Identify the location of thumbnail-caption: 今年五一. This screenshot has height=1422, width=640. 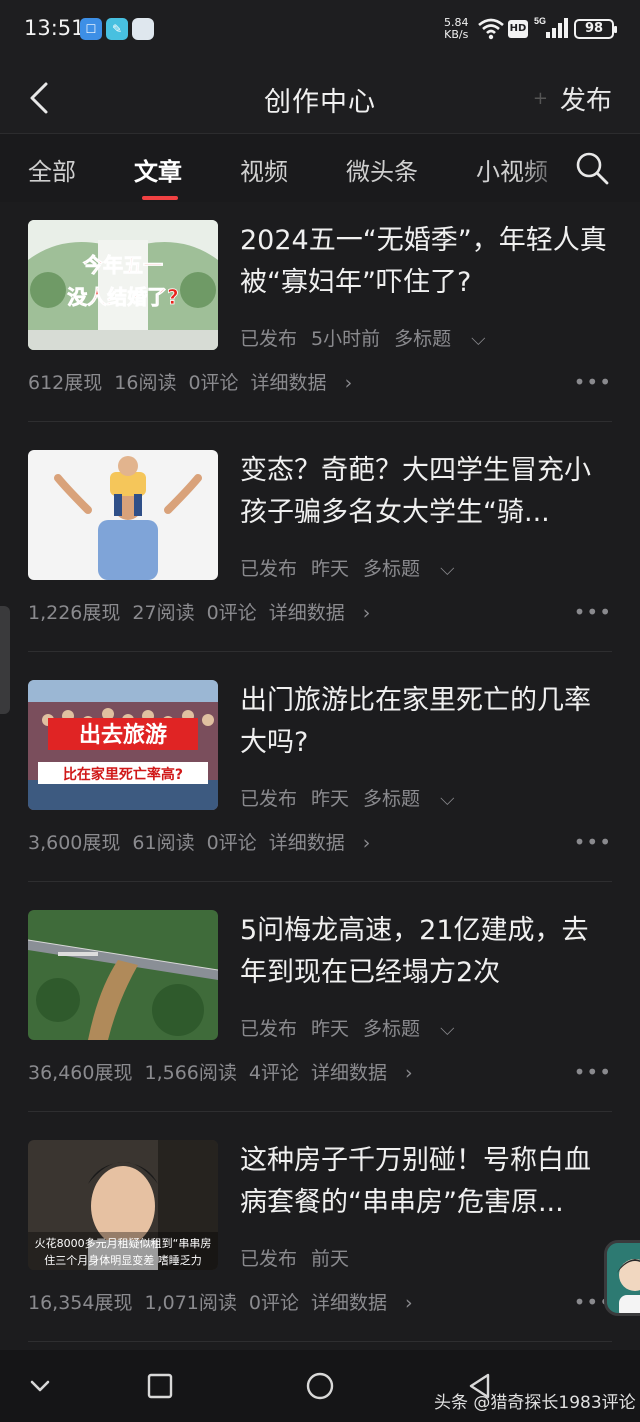
(123, 265).